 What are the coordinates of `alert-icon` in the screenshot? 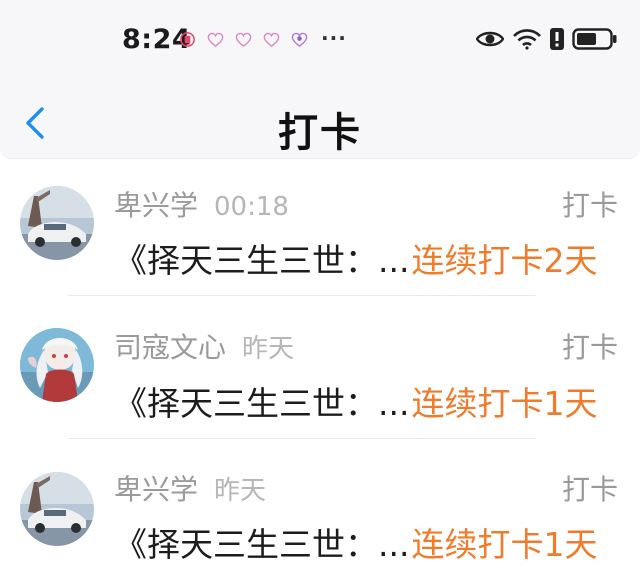 It's located at (557, 39).